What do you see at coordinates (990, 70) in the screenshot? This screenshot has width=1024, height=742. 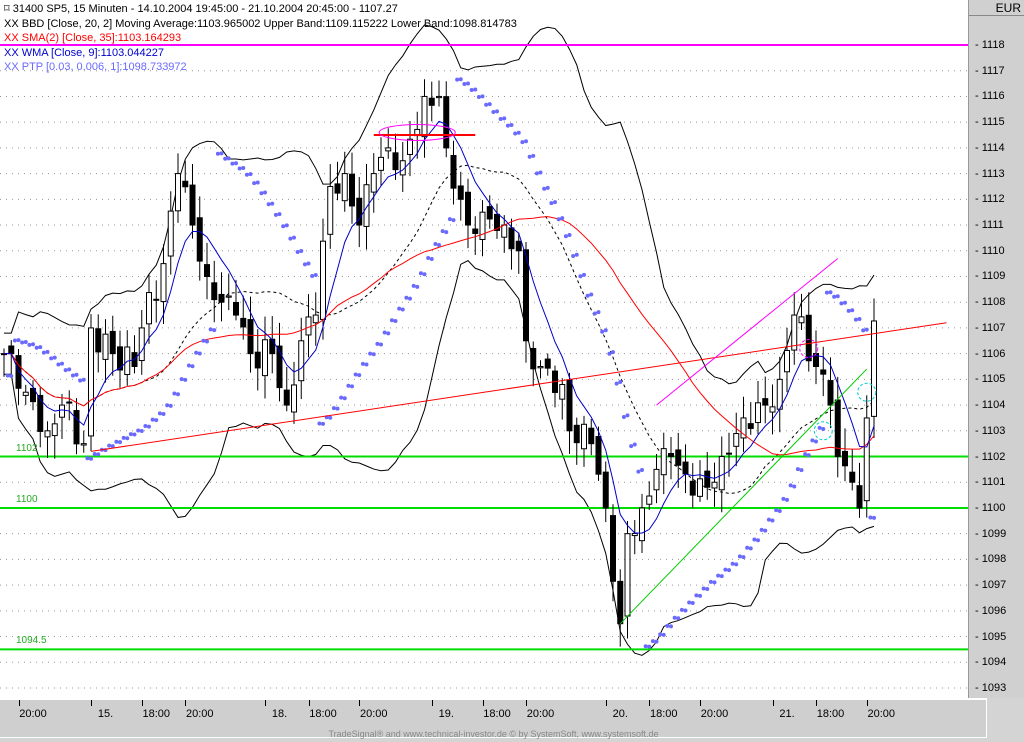 I see `y-tick-label: - 1117` at bounding box center [990, 70].